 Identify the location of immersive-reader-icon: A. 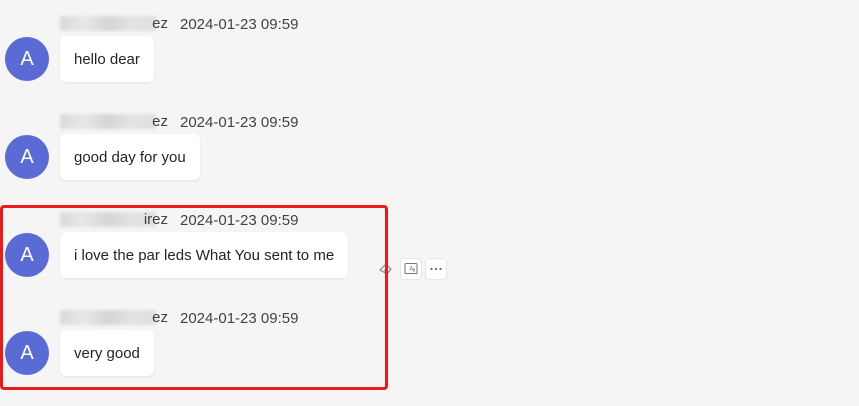
(411, 269).